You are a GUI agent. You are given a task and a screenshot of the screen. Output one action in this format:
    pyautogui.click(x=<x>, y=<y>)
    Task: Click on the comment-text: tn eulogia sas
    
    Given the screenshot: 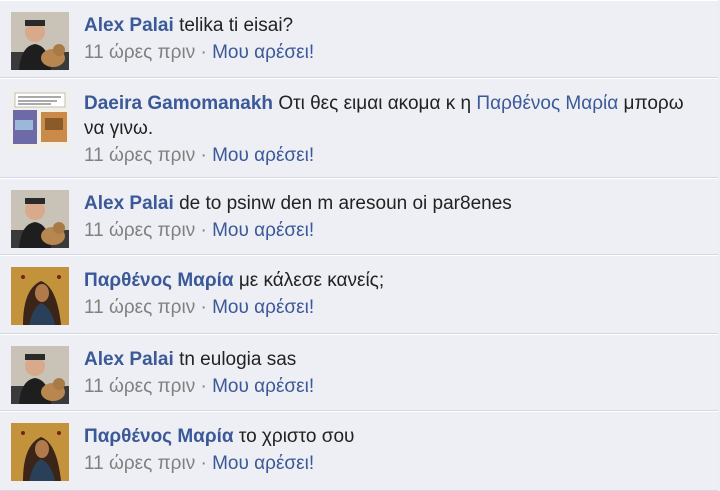 What is the action you would take?
    pyautogui.click(x=238, y=359)
    